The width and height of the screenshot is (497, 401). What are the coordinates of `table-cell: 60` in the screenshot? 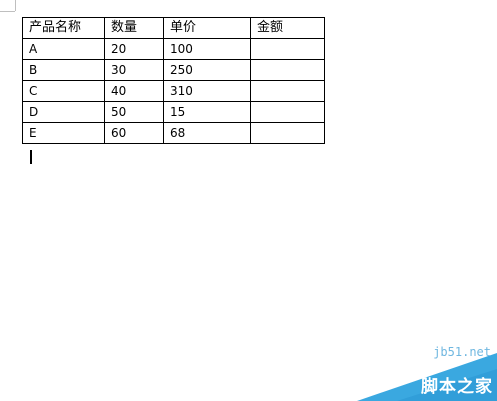 It's located at (134, 133).